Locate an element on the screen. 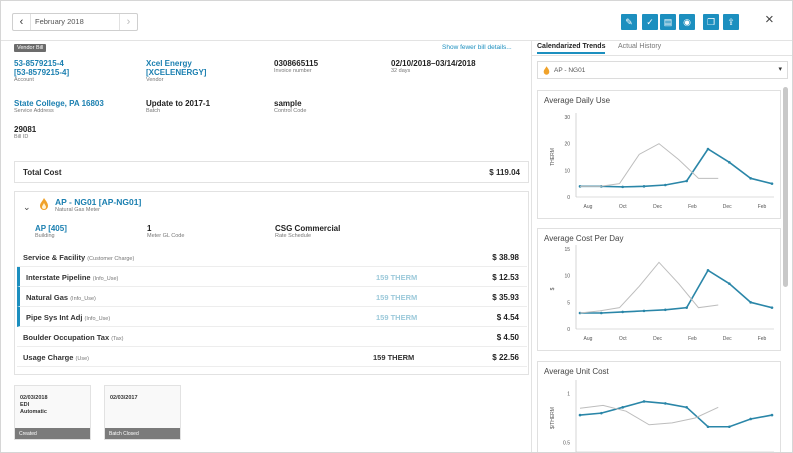 This screenshot has width=793, height=453. account-label: Account is located at coordinates (24, 80).